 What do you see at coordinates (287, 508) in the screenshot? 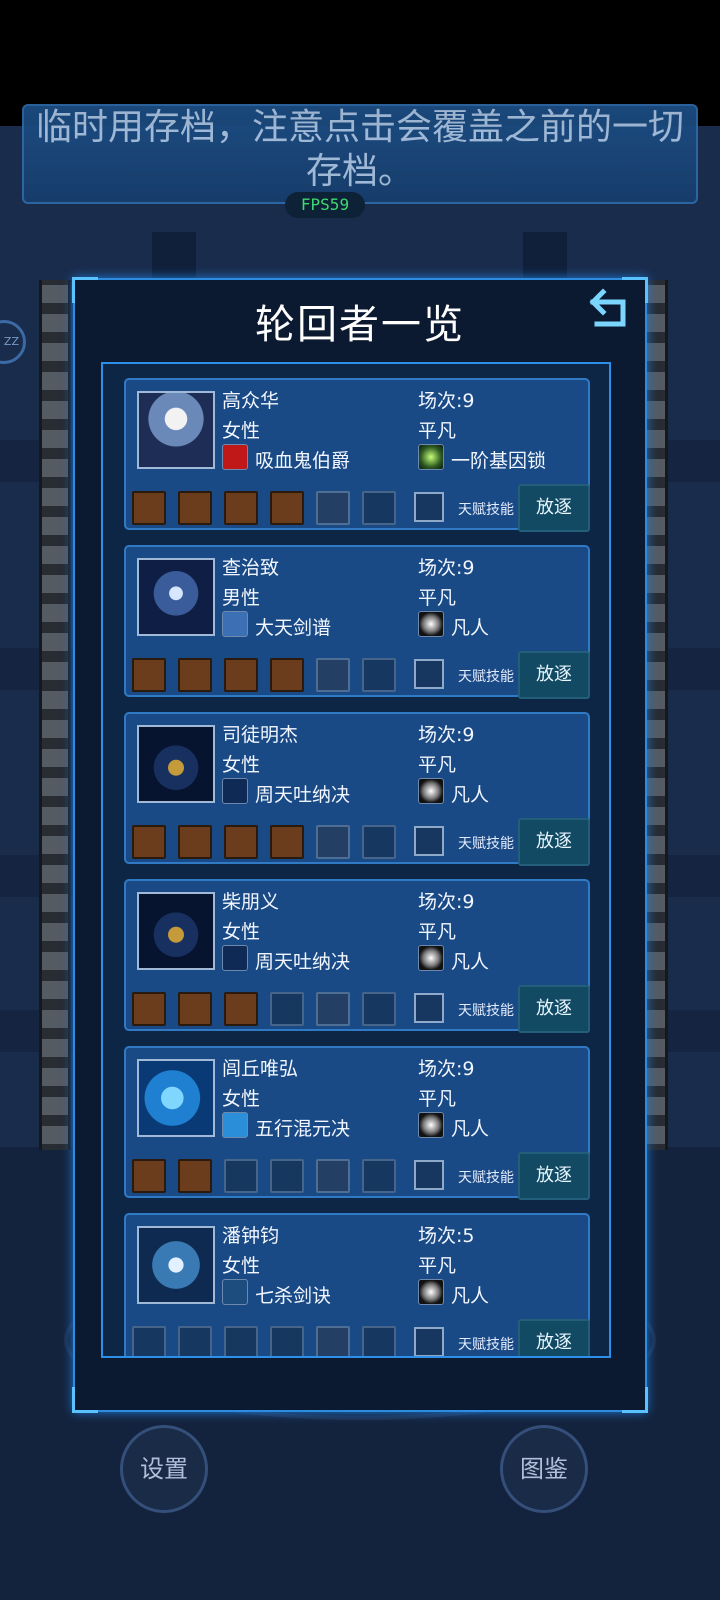
I see `canister-icon` at bounding box center [287, 508].